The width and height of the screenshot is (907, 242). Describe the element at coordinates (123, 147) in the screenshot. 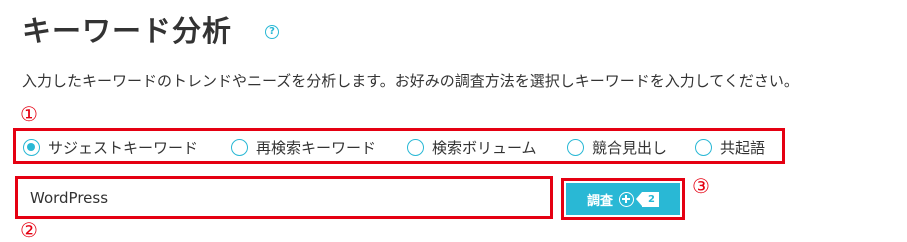

I see `radio-label: サジェストキーワード` at that location.